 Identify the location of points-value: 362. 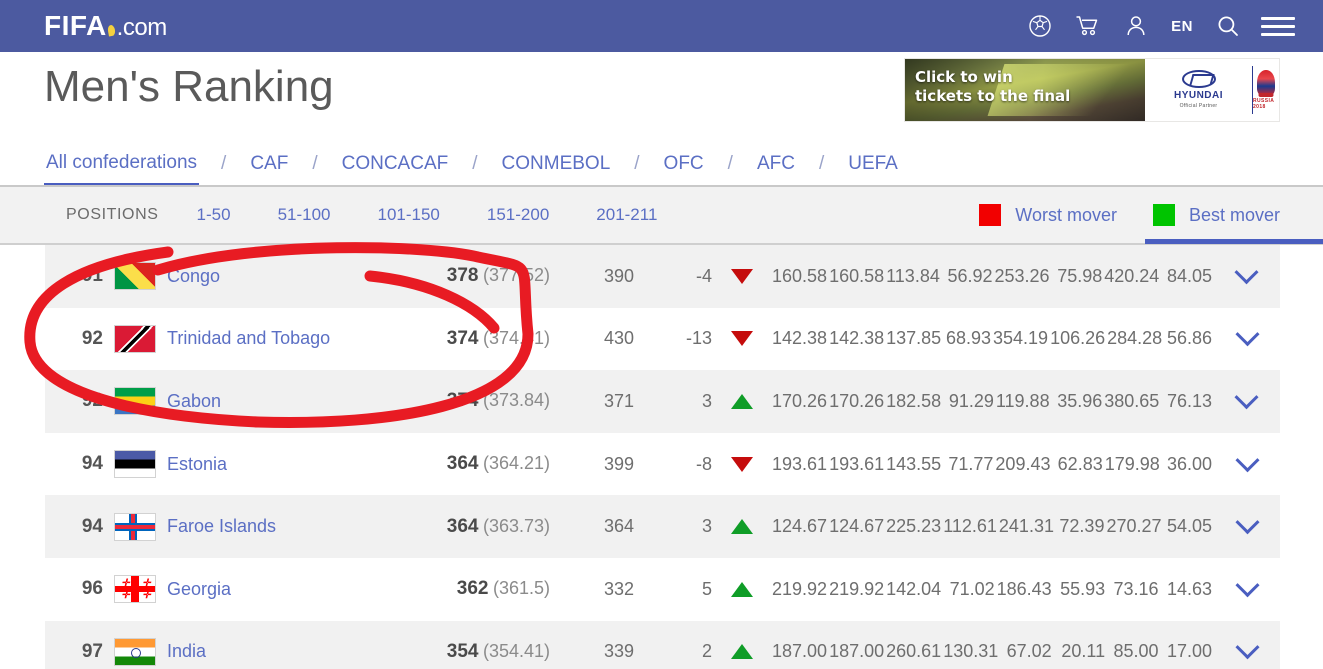
(472, 589).